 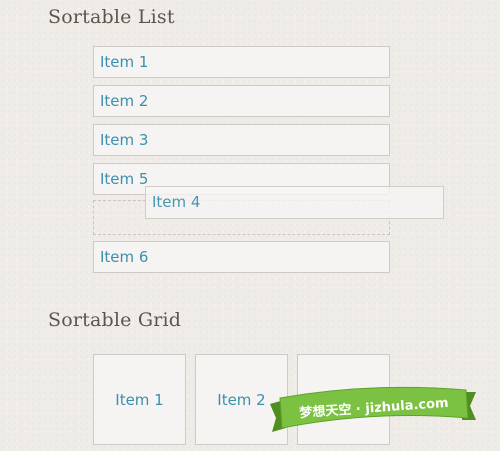 I want to click on list-item: Item 3, so click(x=241, y=140).